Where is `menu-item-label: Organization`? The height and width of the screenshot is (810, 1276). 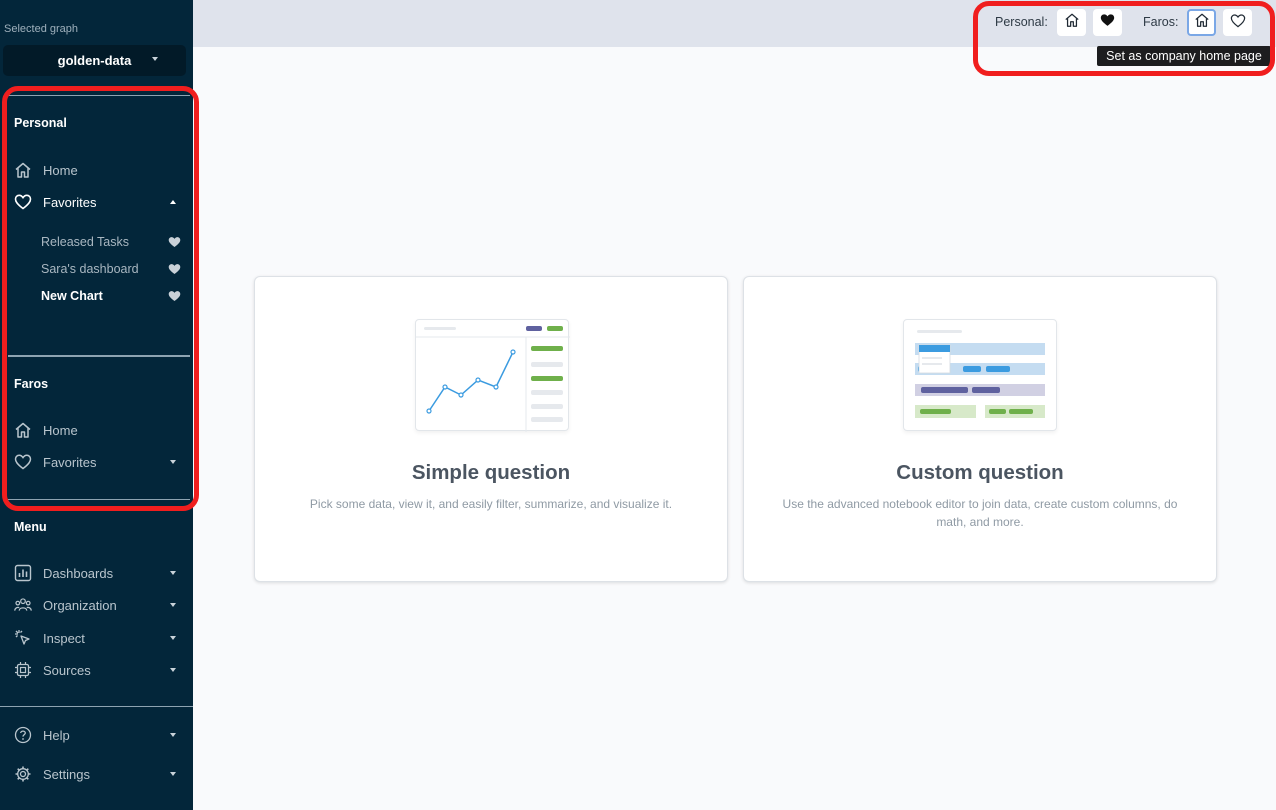 menu-item-label: Organization is located at coordinates (80, 605).